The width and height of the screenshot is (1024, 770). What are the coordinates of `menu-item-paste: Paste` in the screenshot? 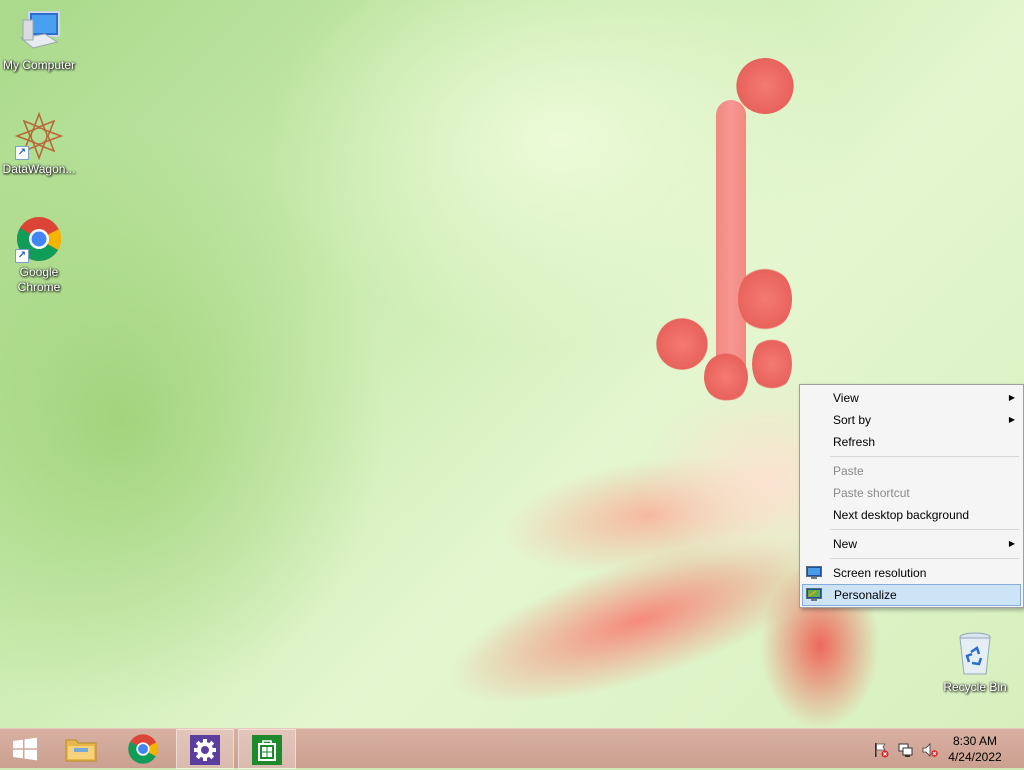 It's located at (911, 471).